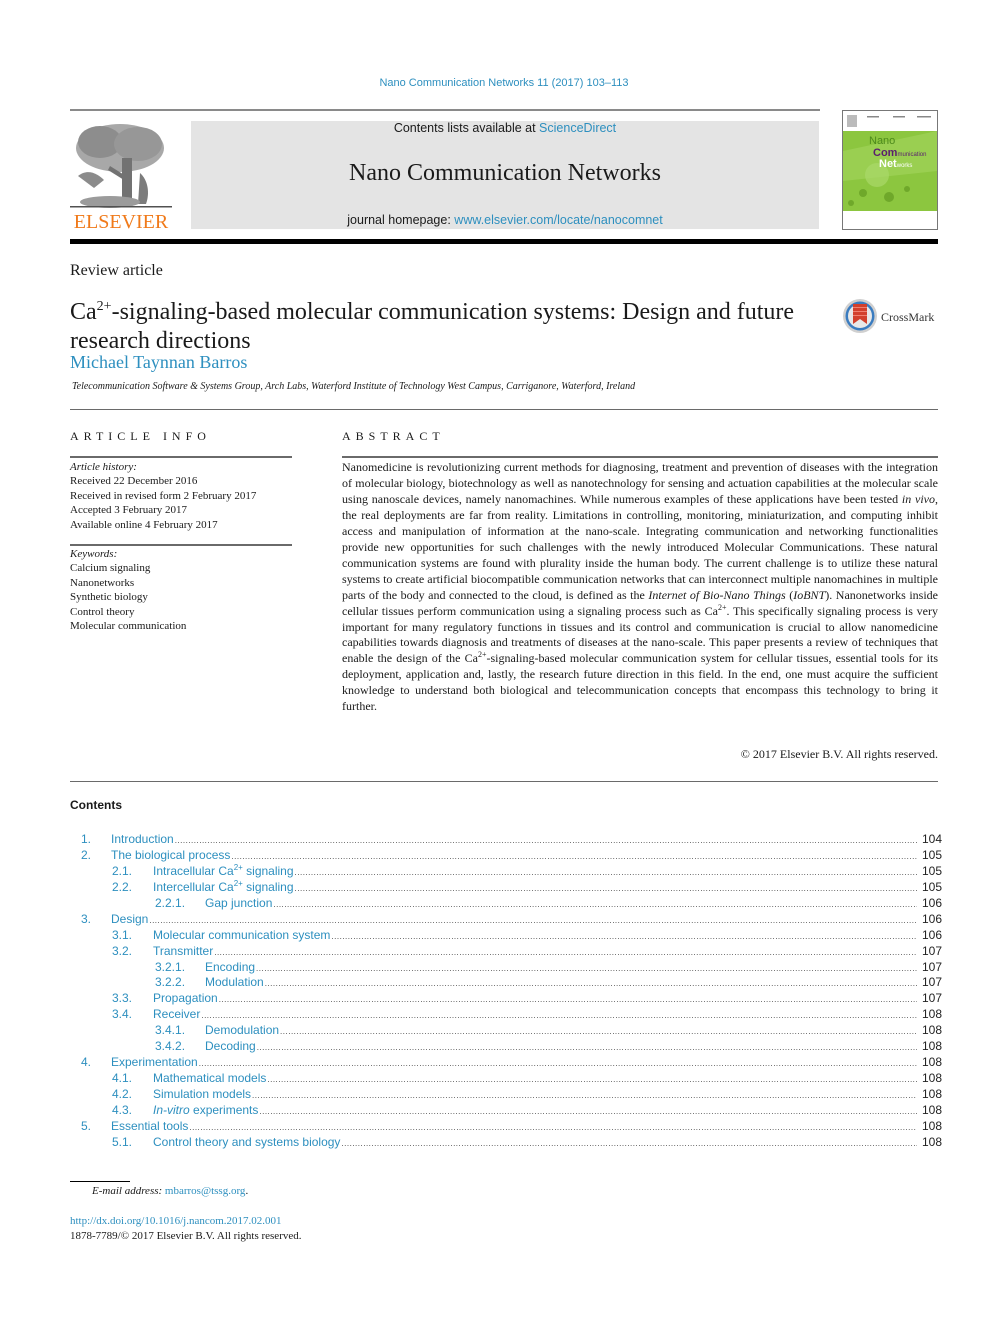 Image resolution: width=992 pixels, height=1323 pixels. I want to click on abstract-italic: IoBNT, so click(809, 594).